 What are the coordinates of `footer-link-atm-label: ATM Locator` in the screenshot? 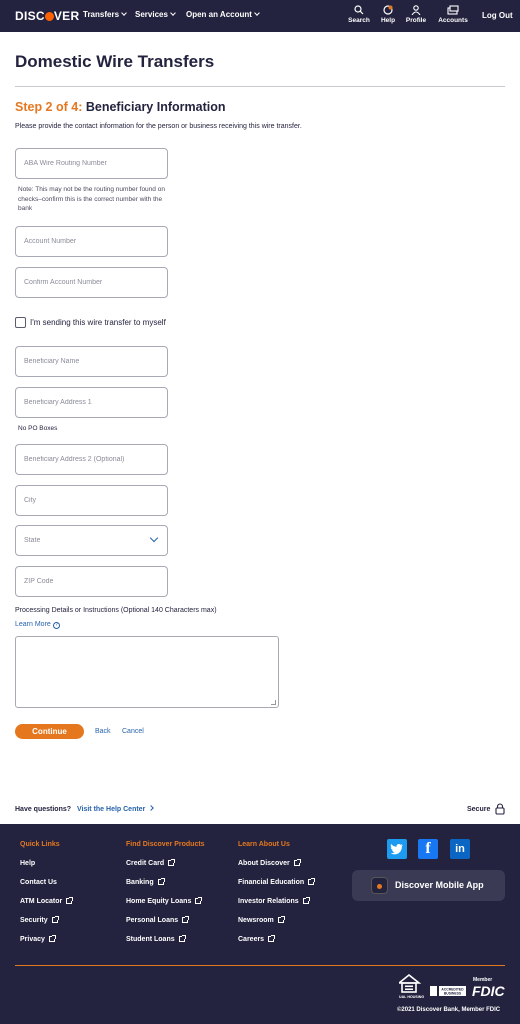 It's located at (41, 901).